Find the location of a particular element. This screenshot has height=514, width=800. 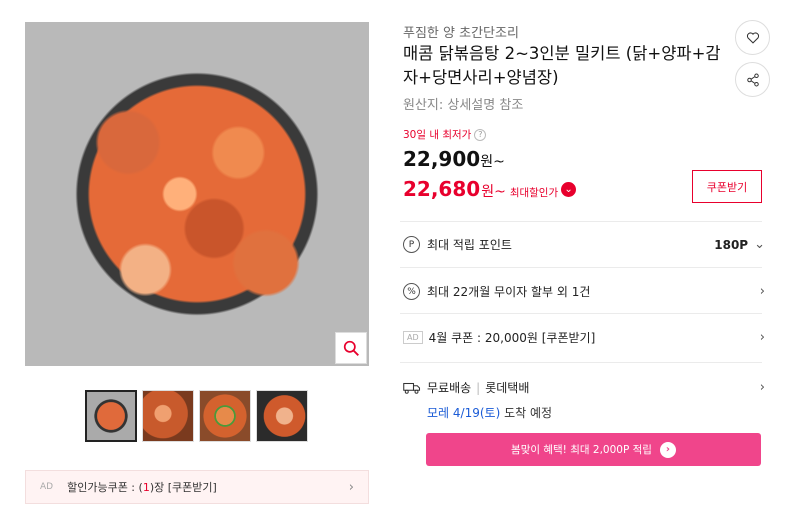

percent-icon: % is located at coordinates (411, 291).